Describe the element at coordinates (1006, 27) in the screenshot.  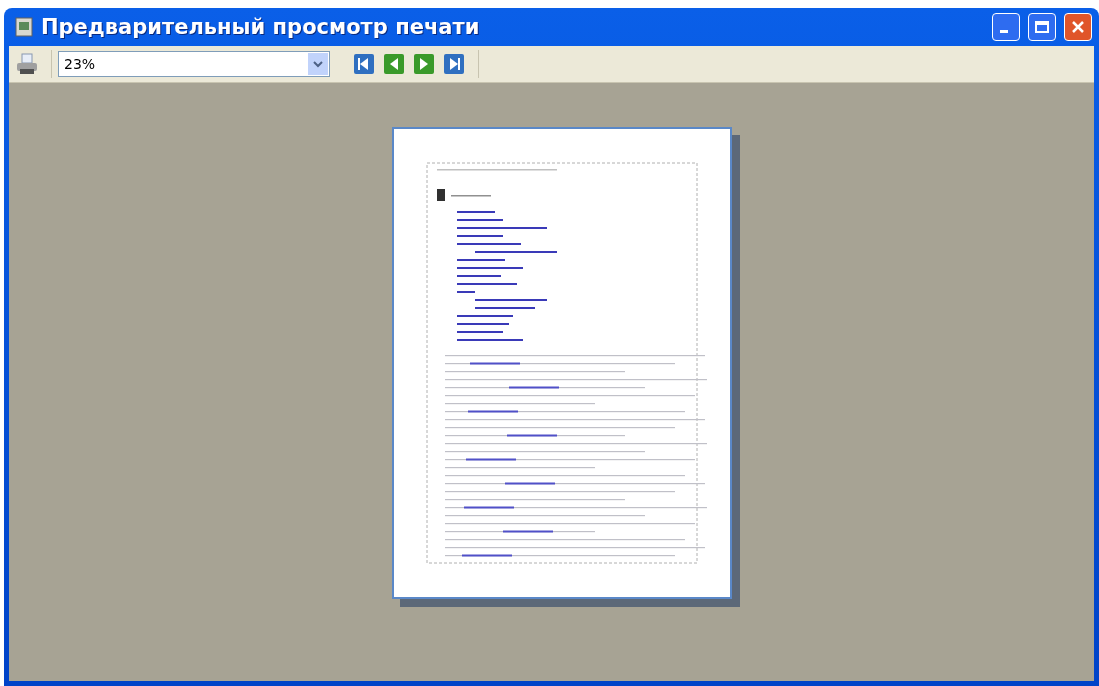
I see `minimize-button` at that location.